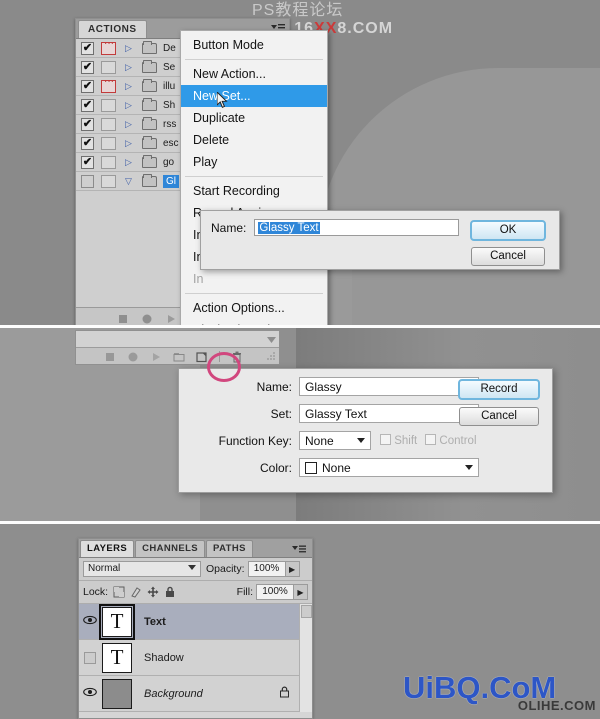 This screenshot has width=600, height=719. Describe the element at coordinates (96, 592) in the screenshot. I see `lock-label: Lock:` at that location.